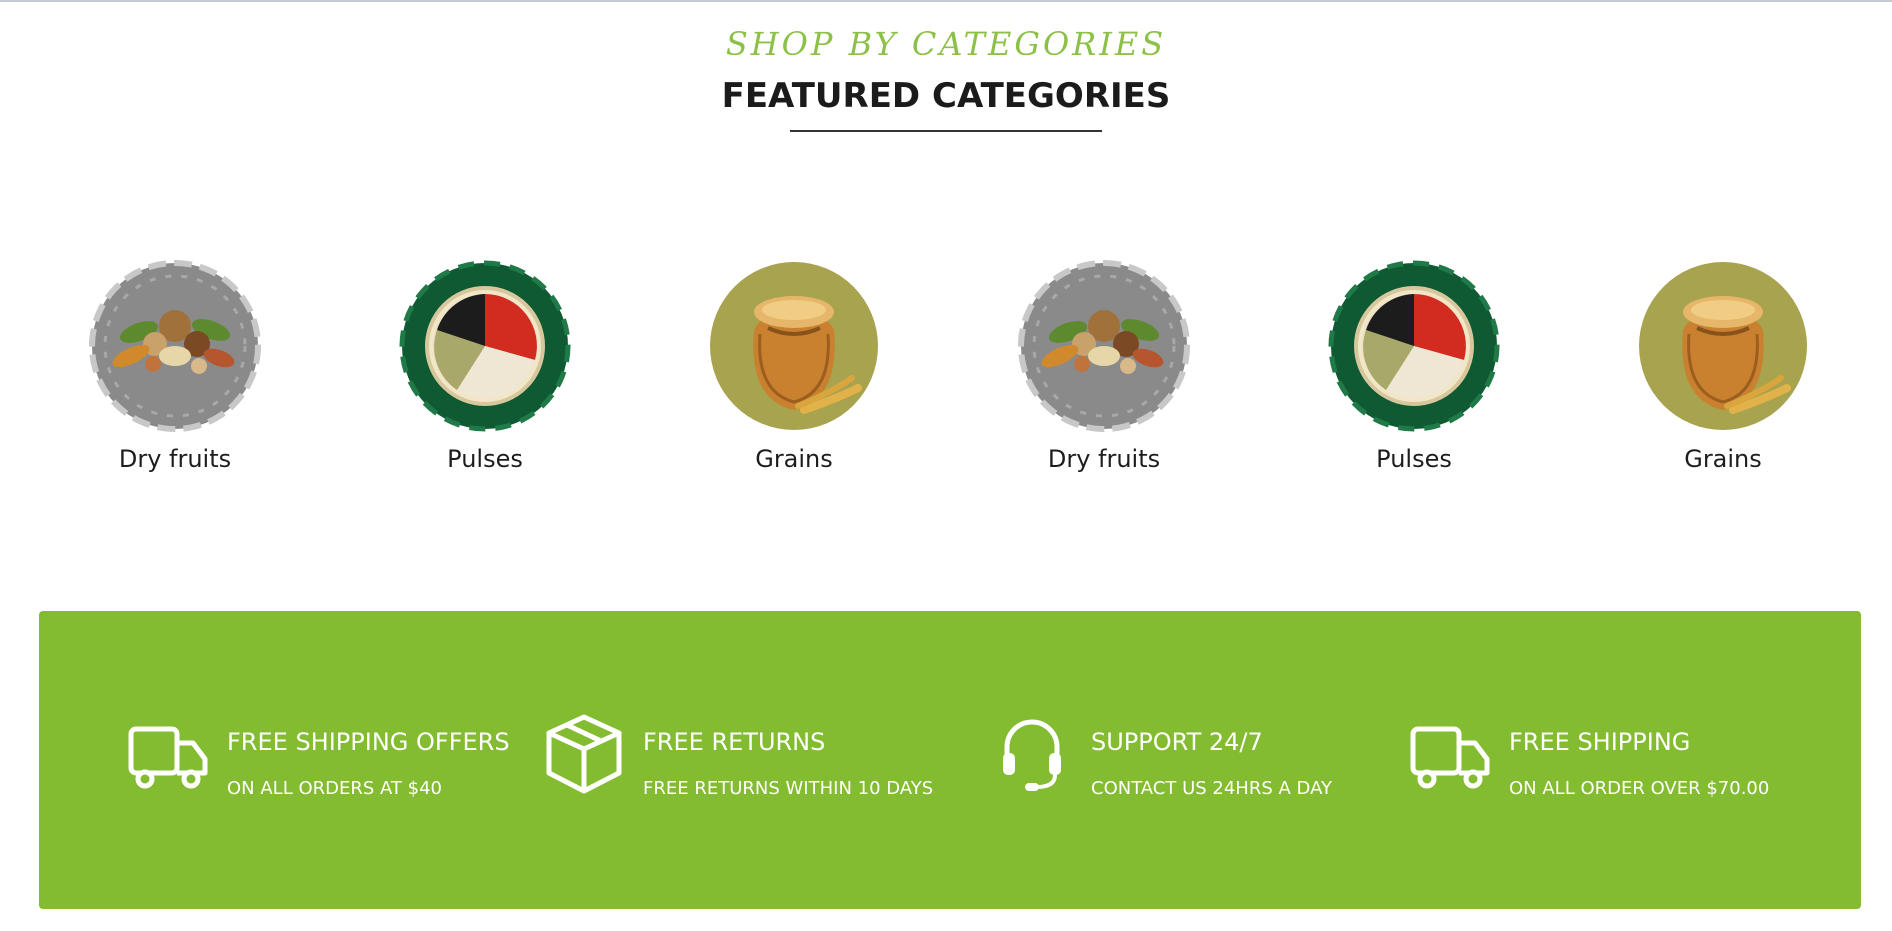 The width and height of the screenshot is (1892, 931). What do you see at coordinates (334, 788) in the screenshot?
I see `feature-subtitle: ON ALL ORDERS AT $40` at bounding box center [334, 788].